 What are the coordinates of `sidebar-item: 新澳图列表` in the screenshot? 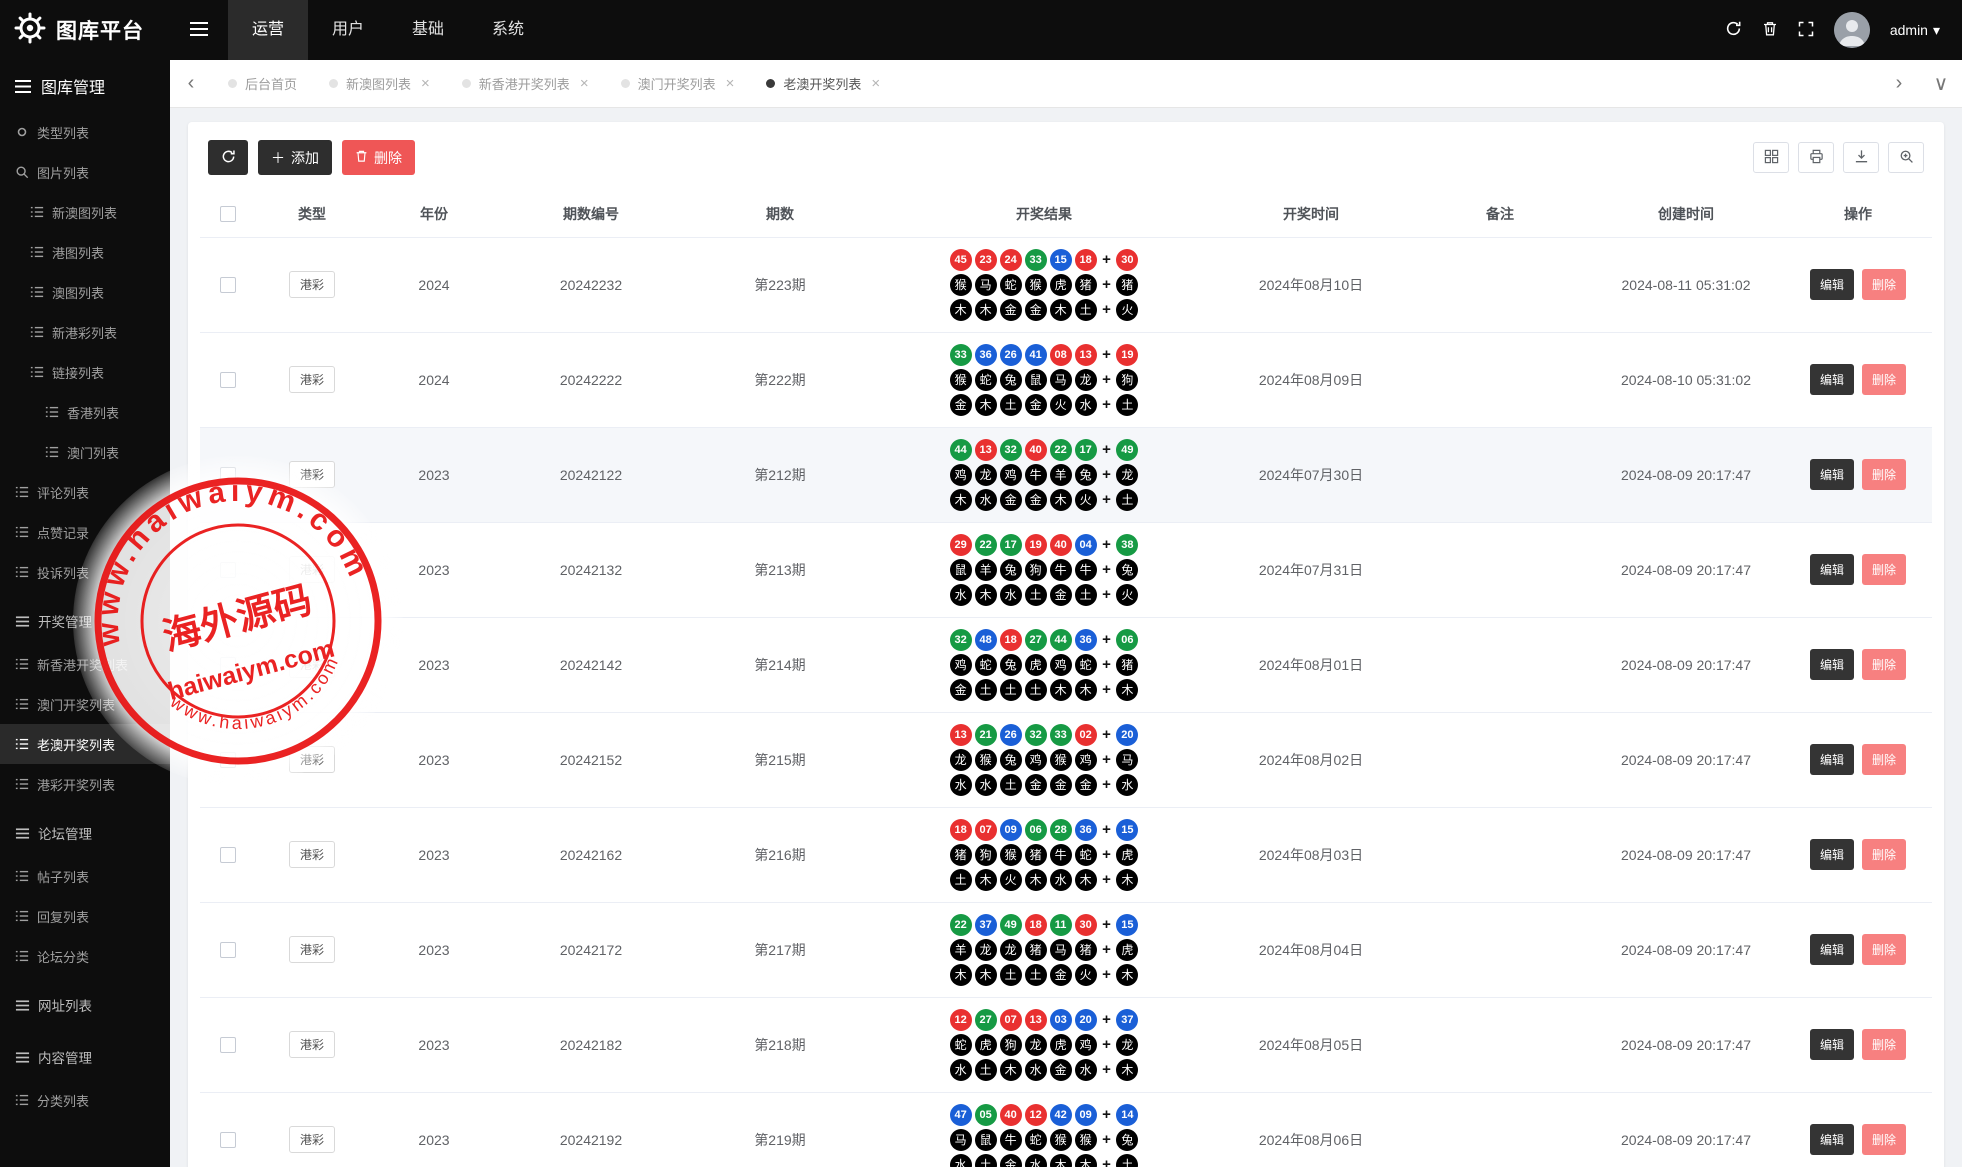 It's located at (85, 212).